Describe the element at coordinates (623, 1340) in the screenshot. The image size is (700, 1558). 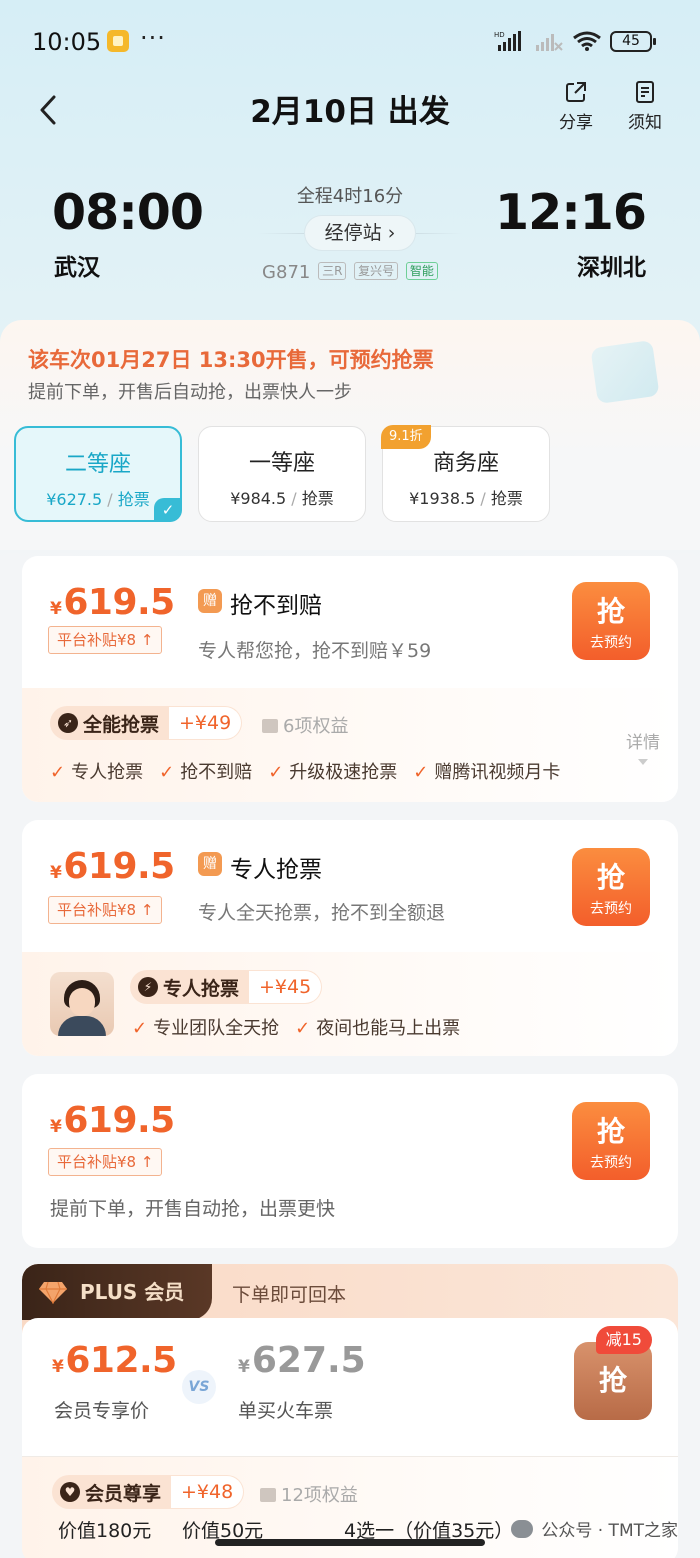
I see `discount-badge: 减15` at that location.